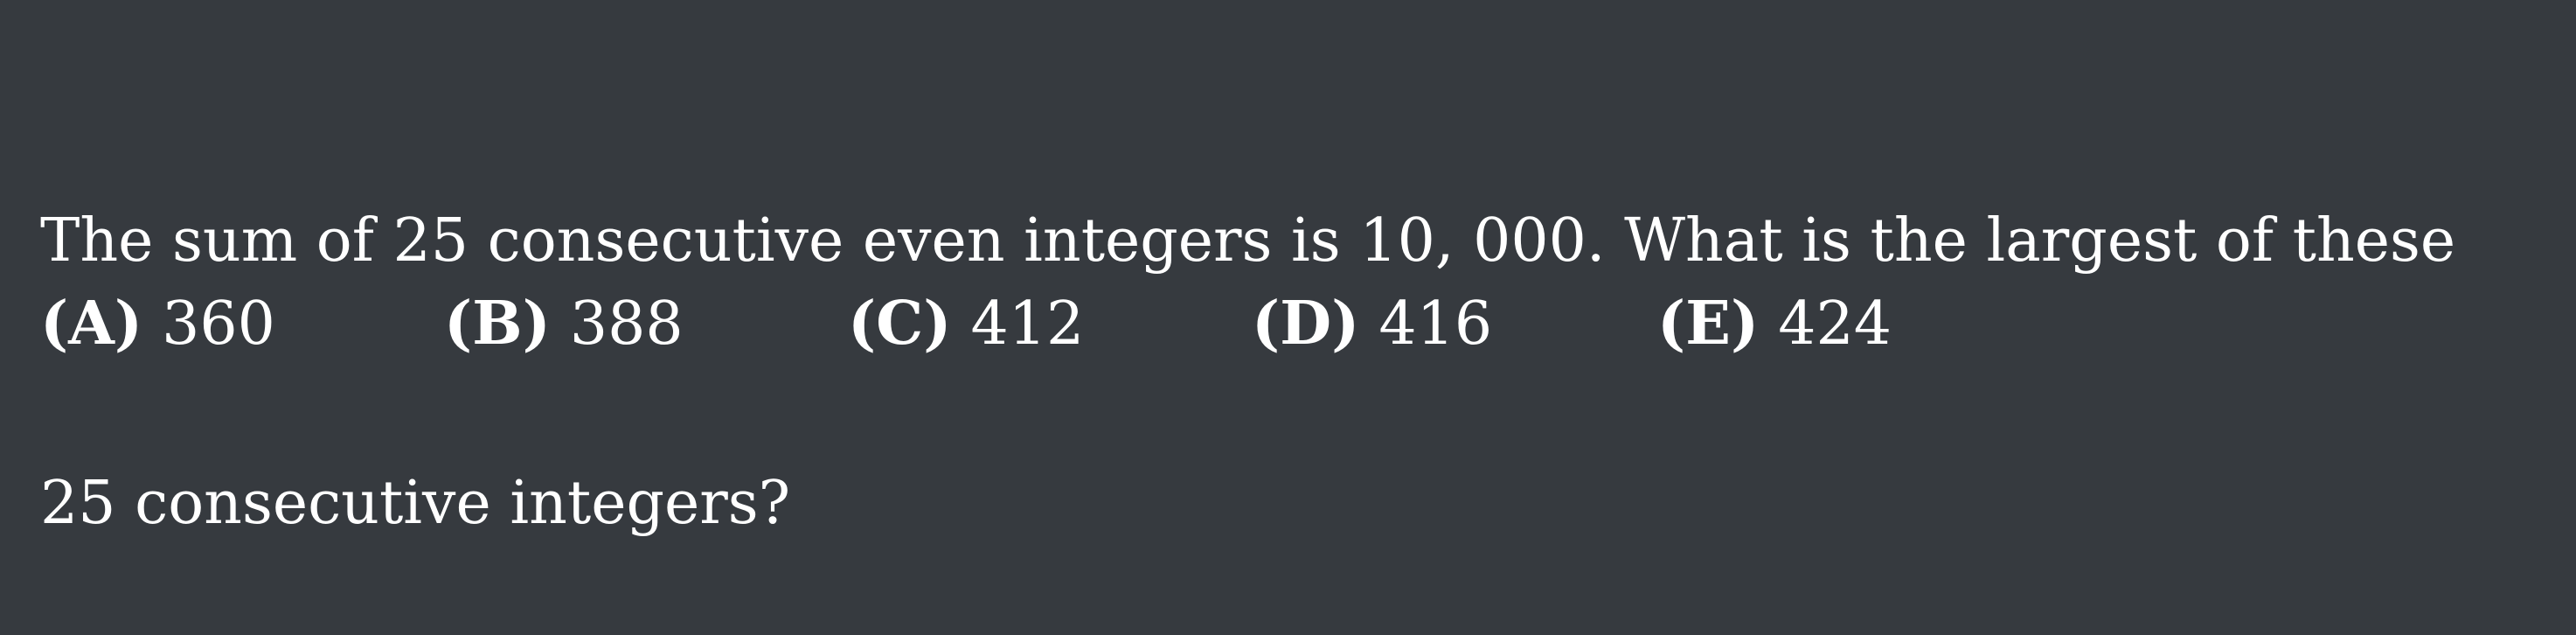 The height and width of the screenshot is (635, 2576). I want to click on answer-choices: (A) 360 (B) 388 (C) 412 (D) 416 (E) 424, so click(1299, 324).